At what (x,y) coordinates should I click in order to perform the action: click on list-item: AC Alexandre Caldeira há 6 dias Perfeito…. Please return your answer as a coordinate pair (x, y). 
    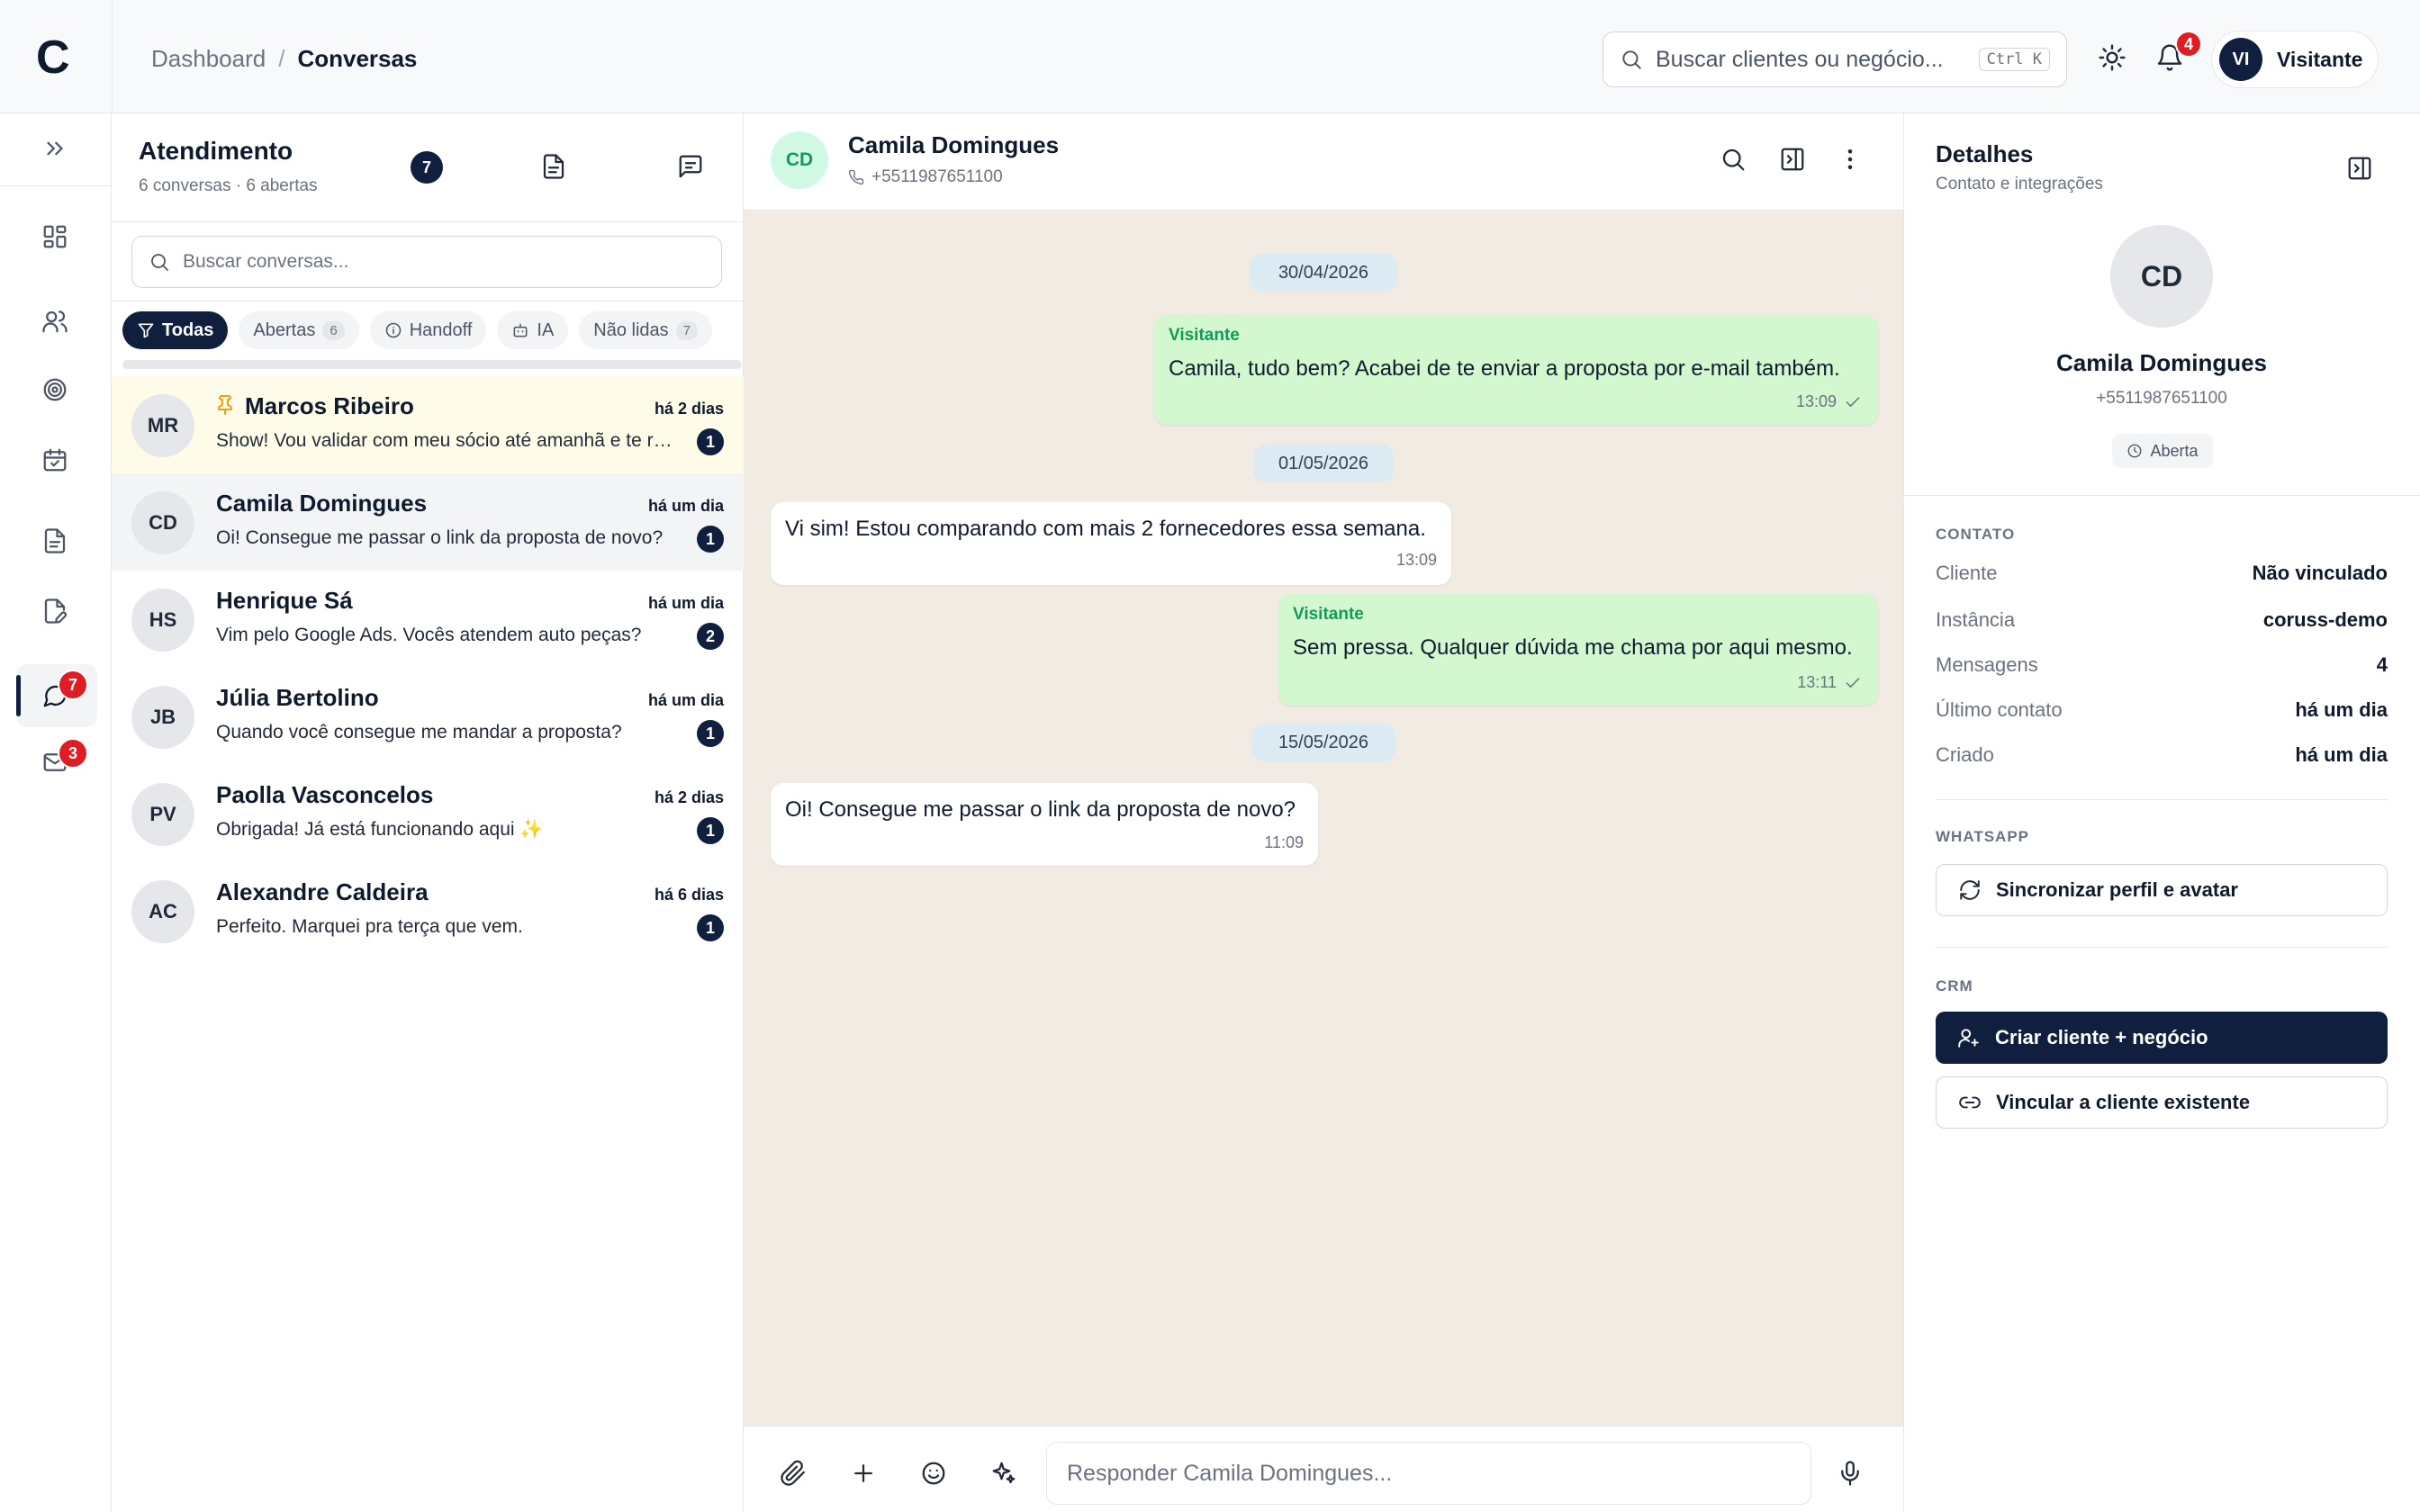
    Looking at the image, I should click on (428, 911).